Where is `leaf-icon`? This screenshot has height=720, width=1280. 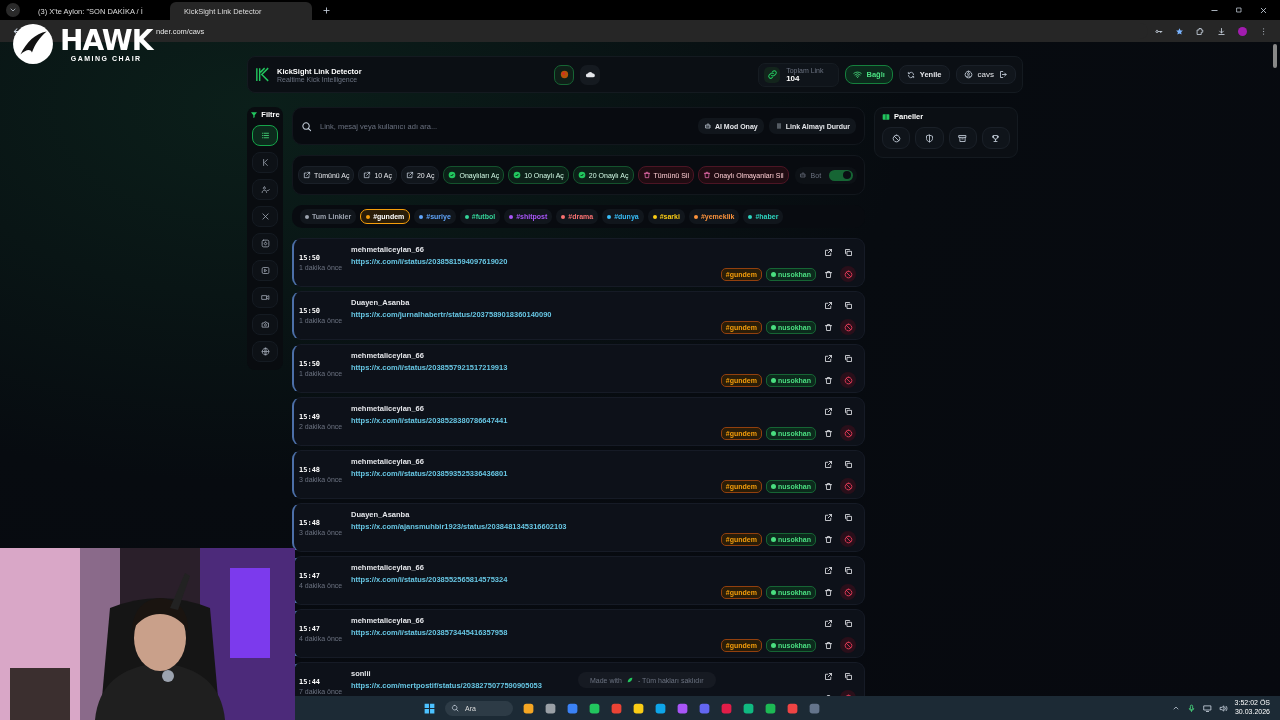 leaf-icon is located at coordinates (629, 680).